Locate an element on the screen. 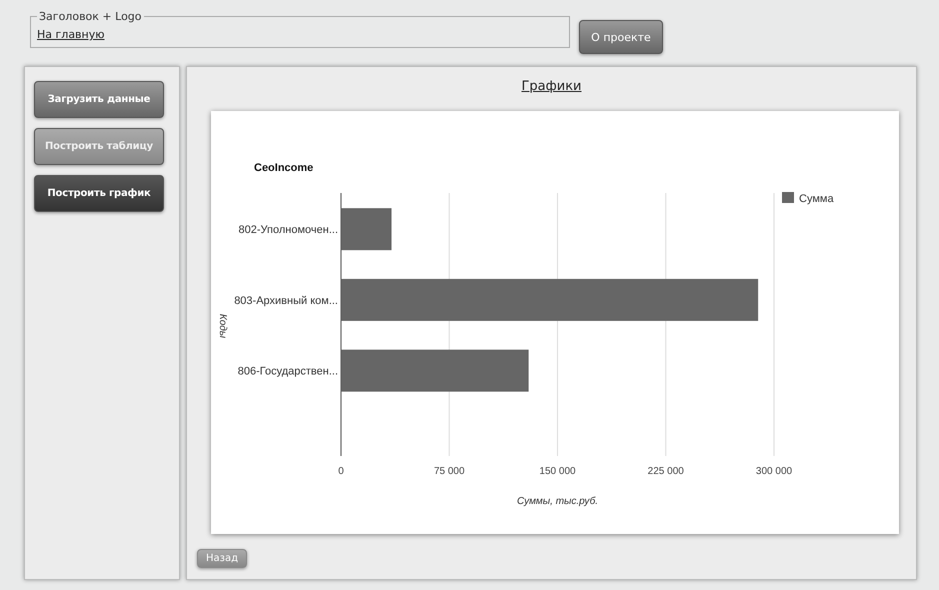 This screenshot has height=590, width=939. x-tick-label: 300 000 is located at coordinates (773, 471).